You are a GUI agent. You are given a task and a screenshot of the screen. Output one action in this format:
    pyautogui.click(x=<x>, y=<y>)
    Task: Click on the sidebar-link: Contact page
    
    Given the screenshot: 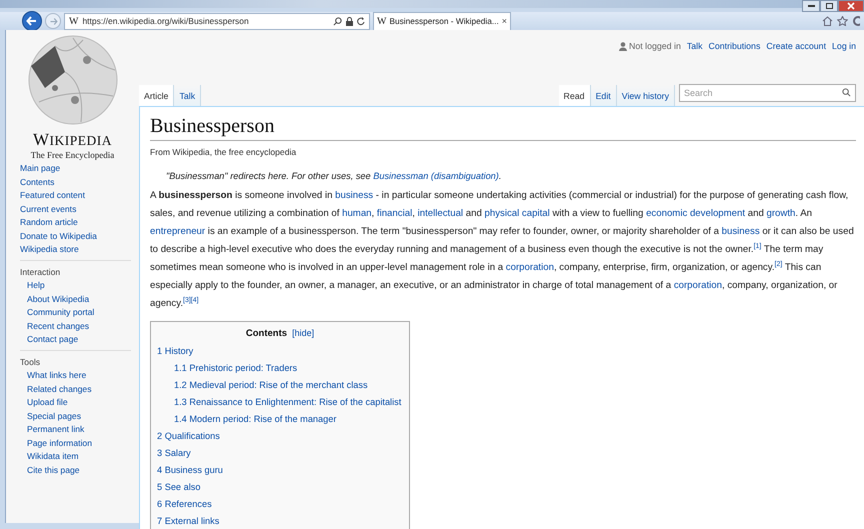 What is the action you would take?
    pyautogui.click(x=75, y=339)
    